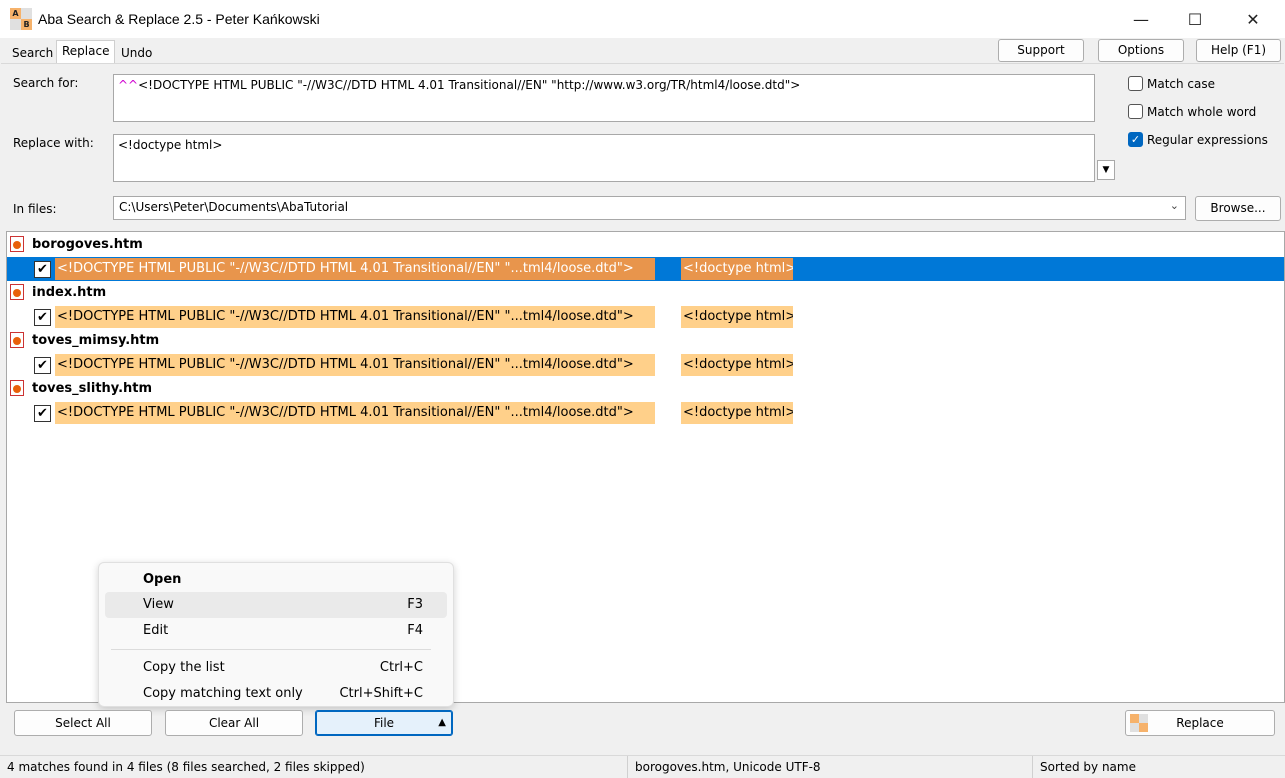 The height and width of the screenshot is (778, 1285). Describe the element at coordinates (1202, 111) in the screenshot. I see `match-whole-word-label: Match whole word` at that location.